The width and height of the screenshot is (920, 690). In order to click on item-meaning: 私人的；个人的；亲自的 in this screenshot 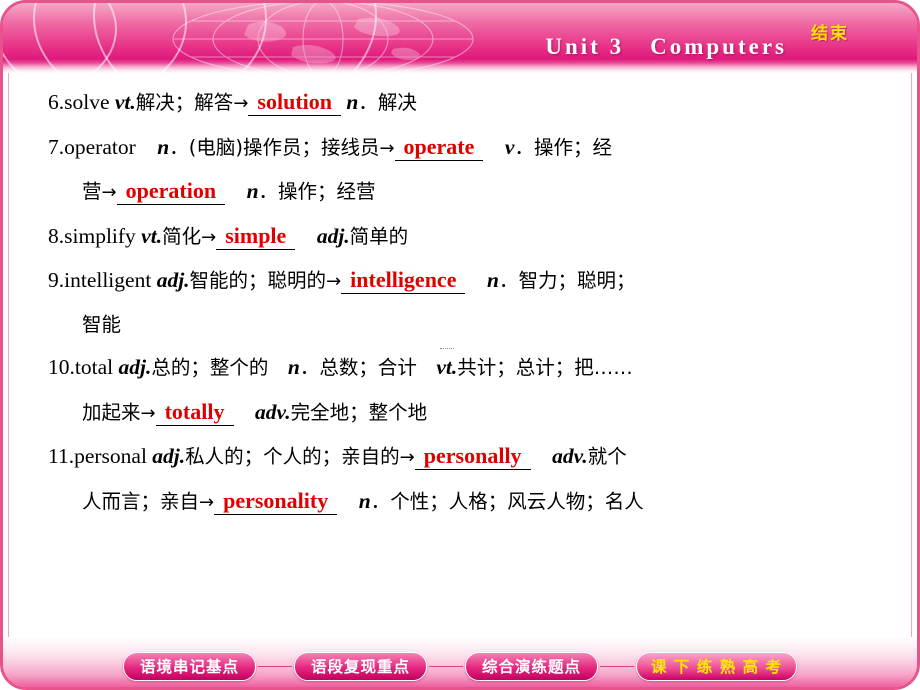, I will do `click(292, 457)`.